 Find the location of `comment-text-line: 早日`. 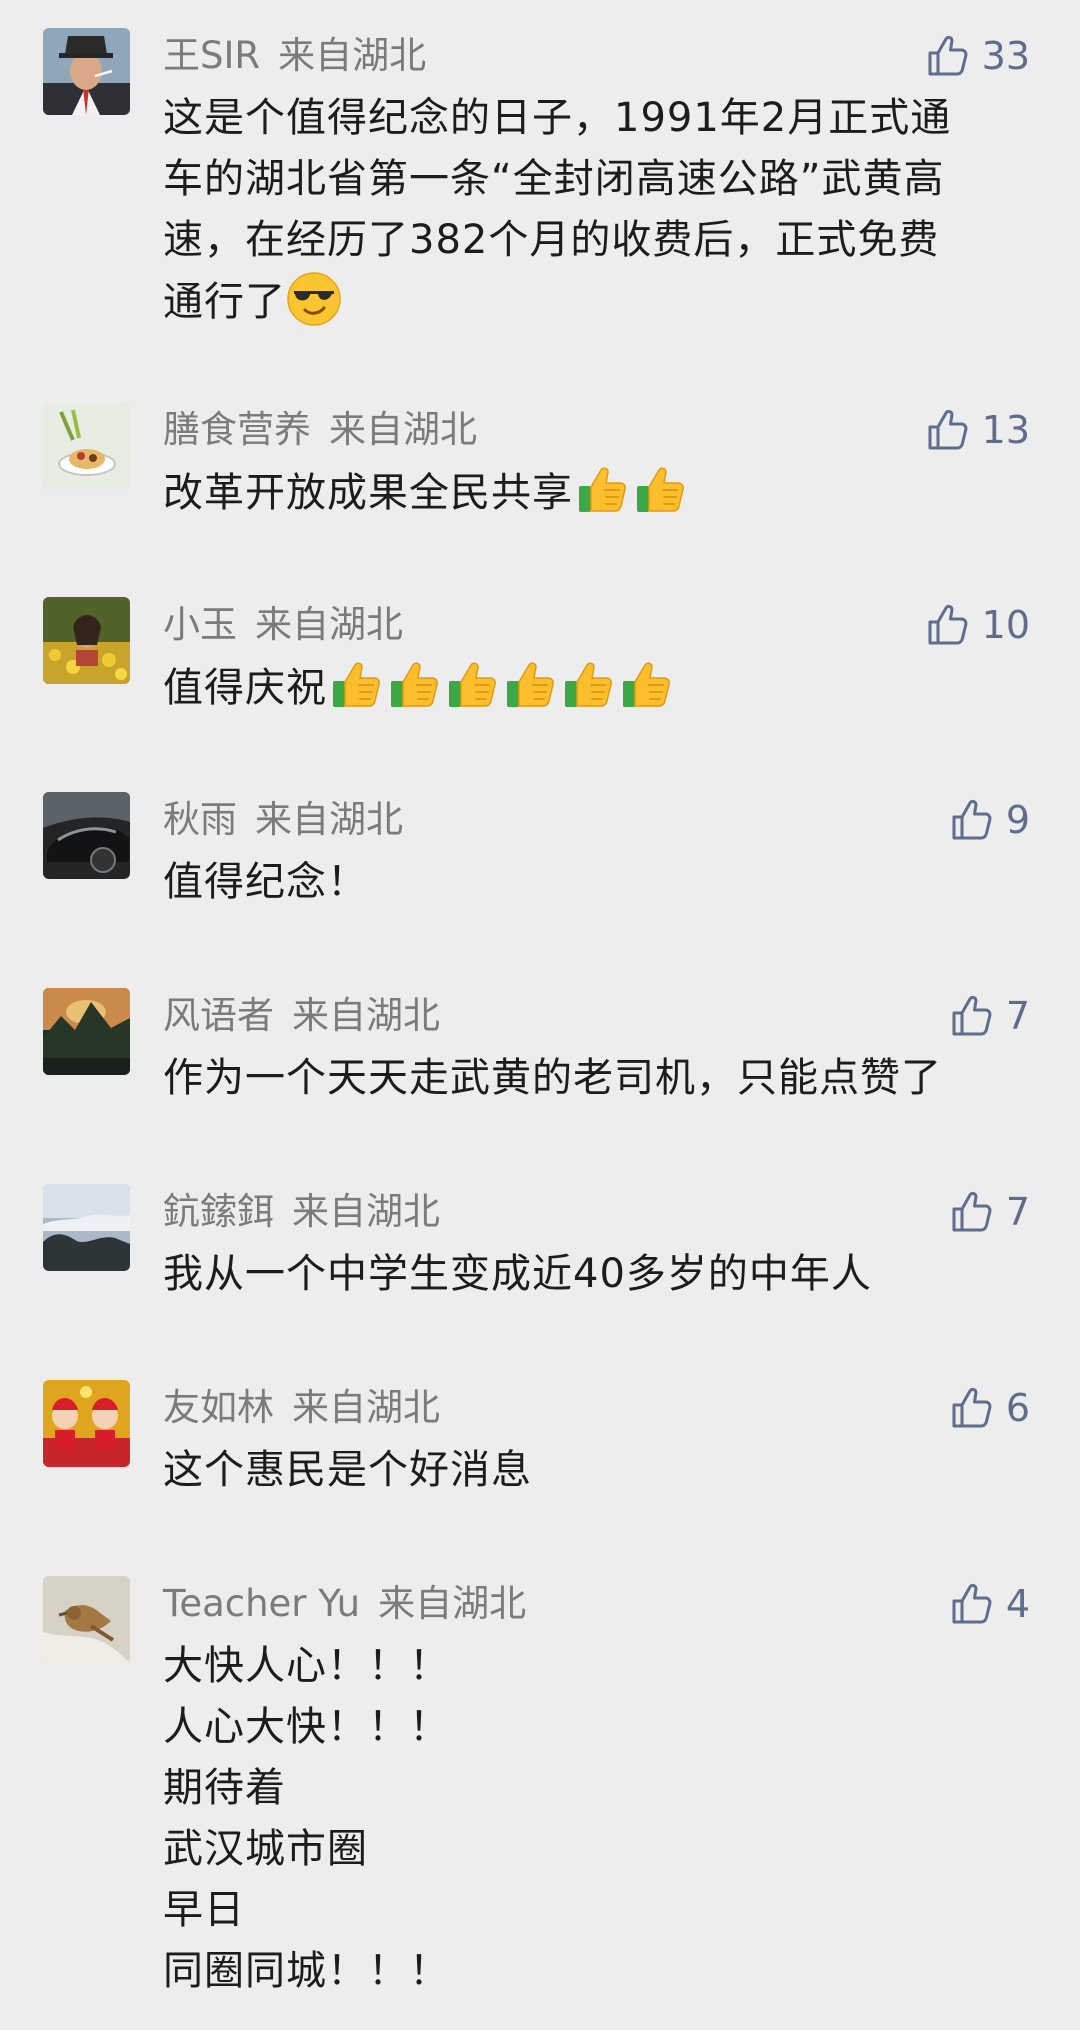

comment-text-line: 早日 is located at coordinates (204, 1910).